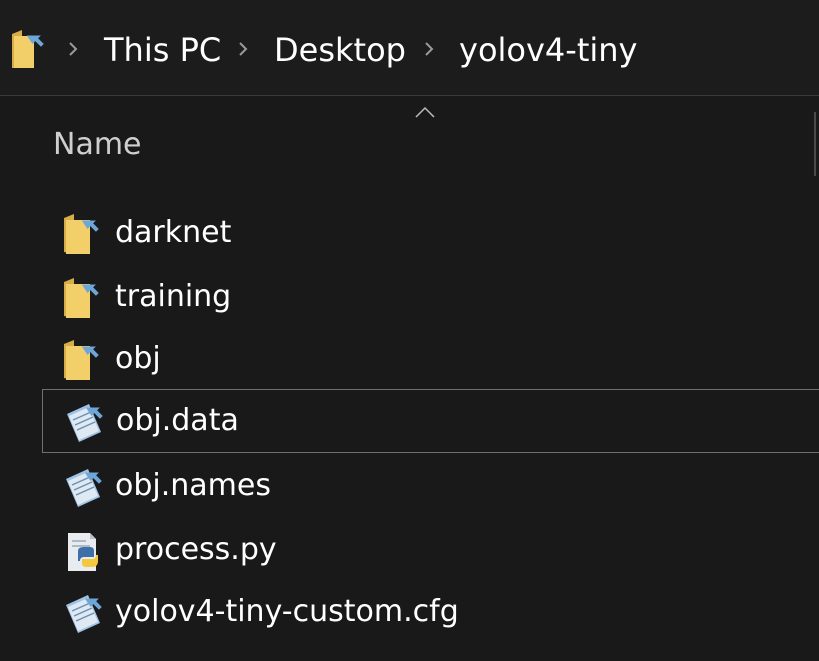 The width and height of the screenshot is (819, 661). I want to click on list-item: training, so click(430, 298).